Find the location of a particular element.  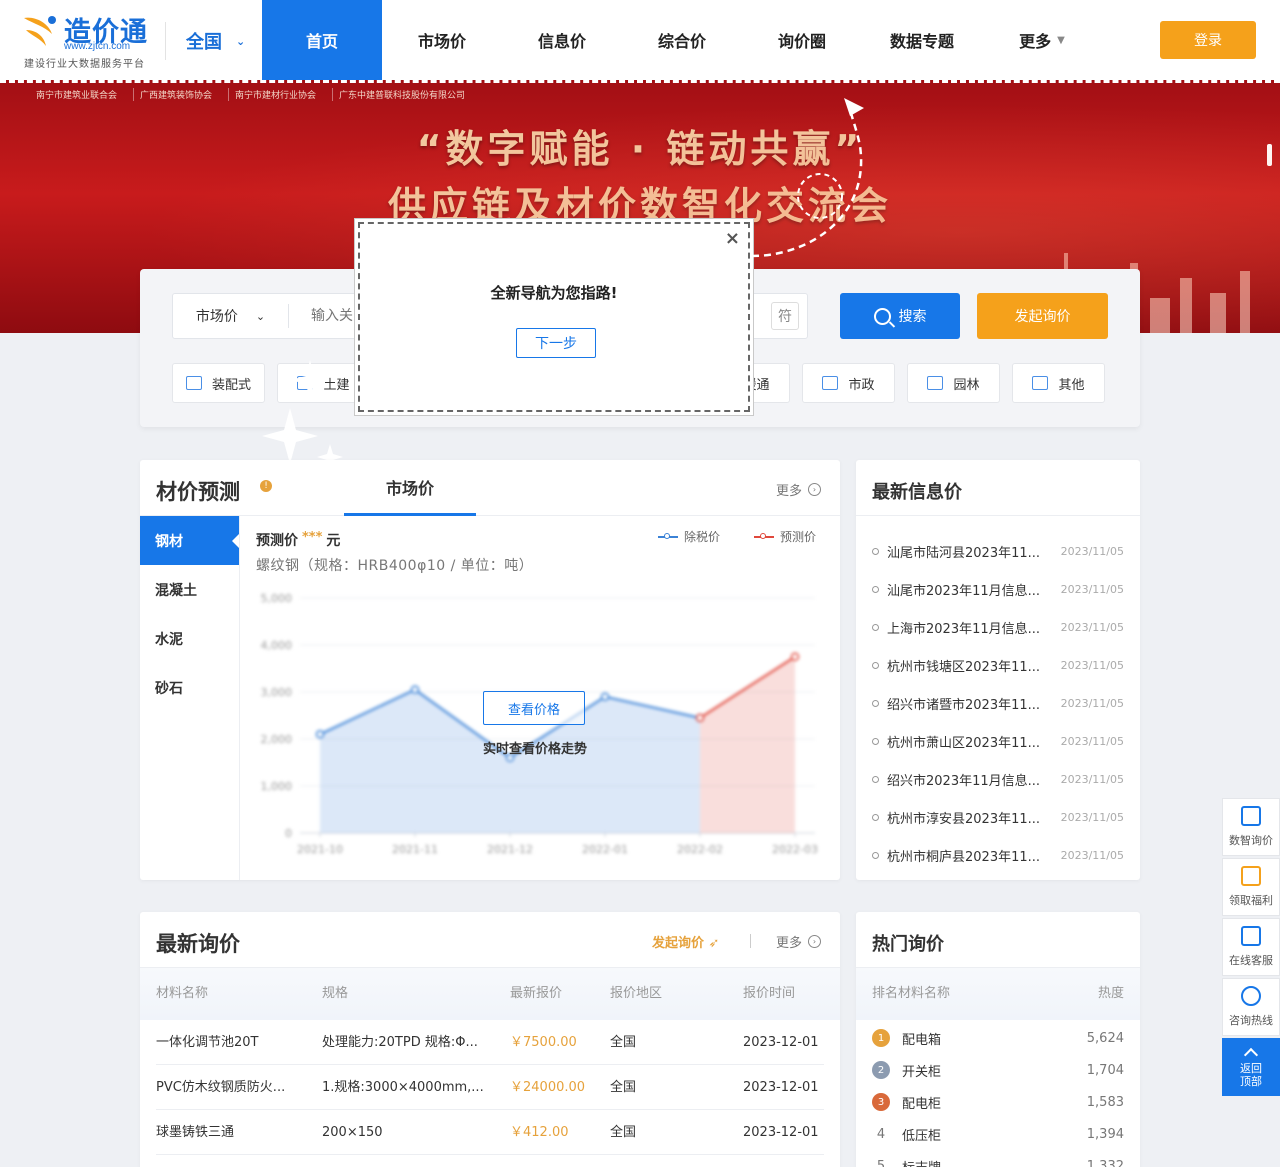

info-icon: ! is located at coordinates (266, 486).